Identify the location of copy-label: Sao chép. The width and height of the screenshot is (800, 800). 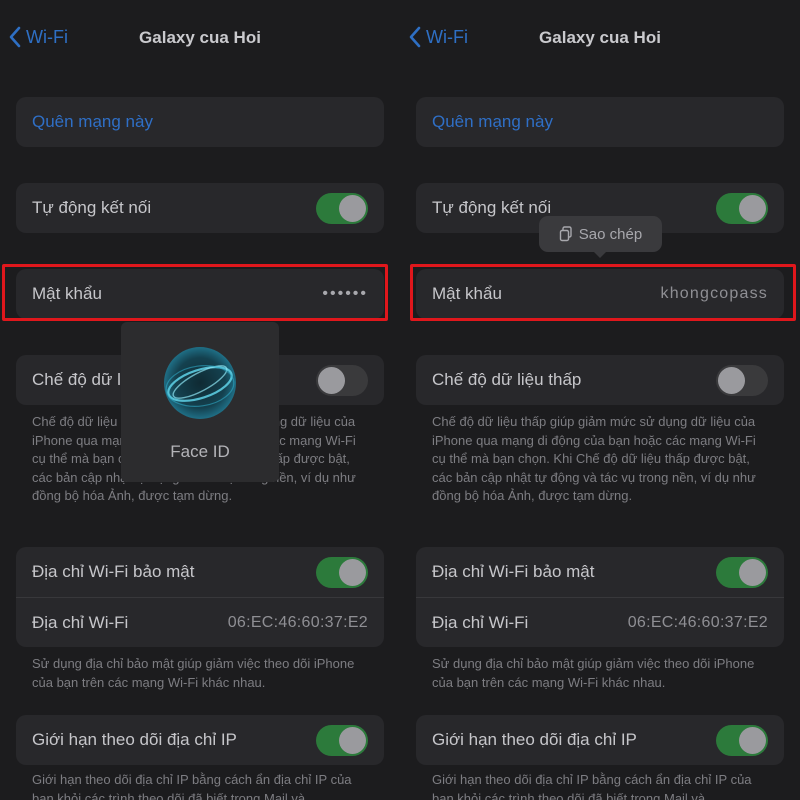
(610, 234).